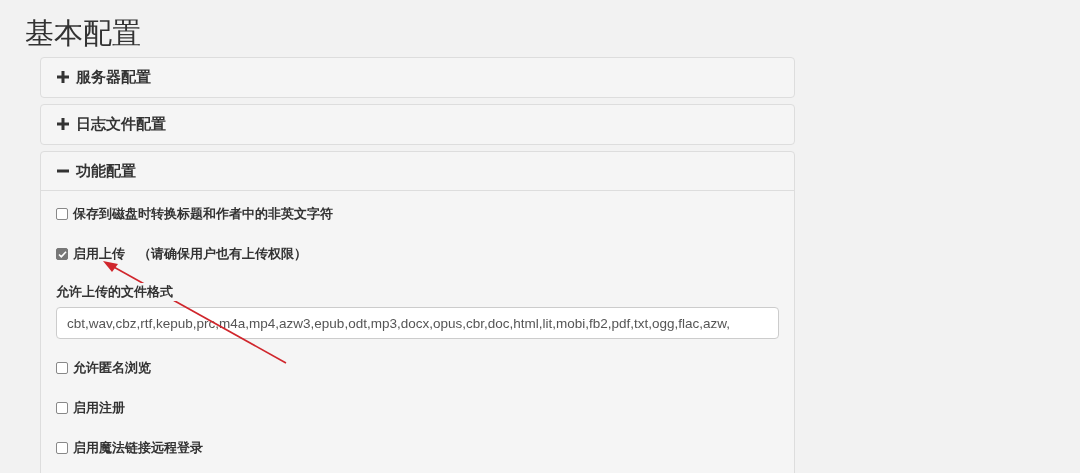  What do you see at coordinates (417, 77) in the screenshot?
I see `panel-header: 服务器配置` at bounding box center [417, 77].